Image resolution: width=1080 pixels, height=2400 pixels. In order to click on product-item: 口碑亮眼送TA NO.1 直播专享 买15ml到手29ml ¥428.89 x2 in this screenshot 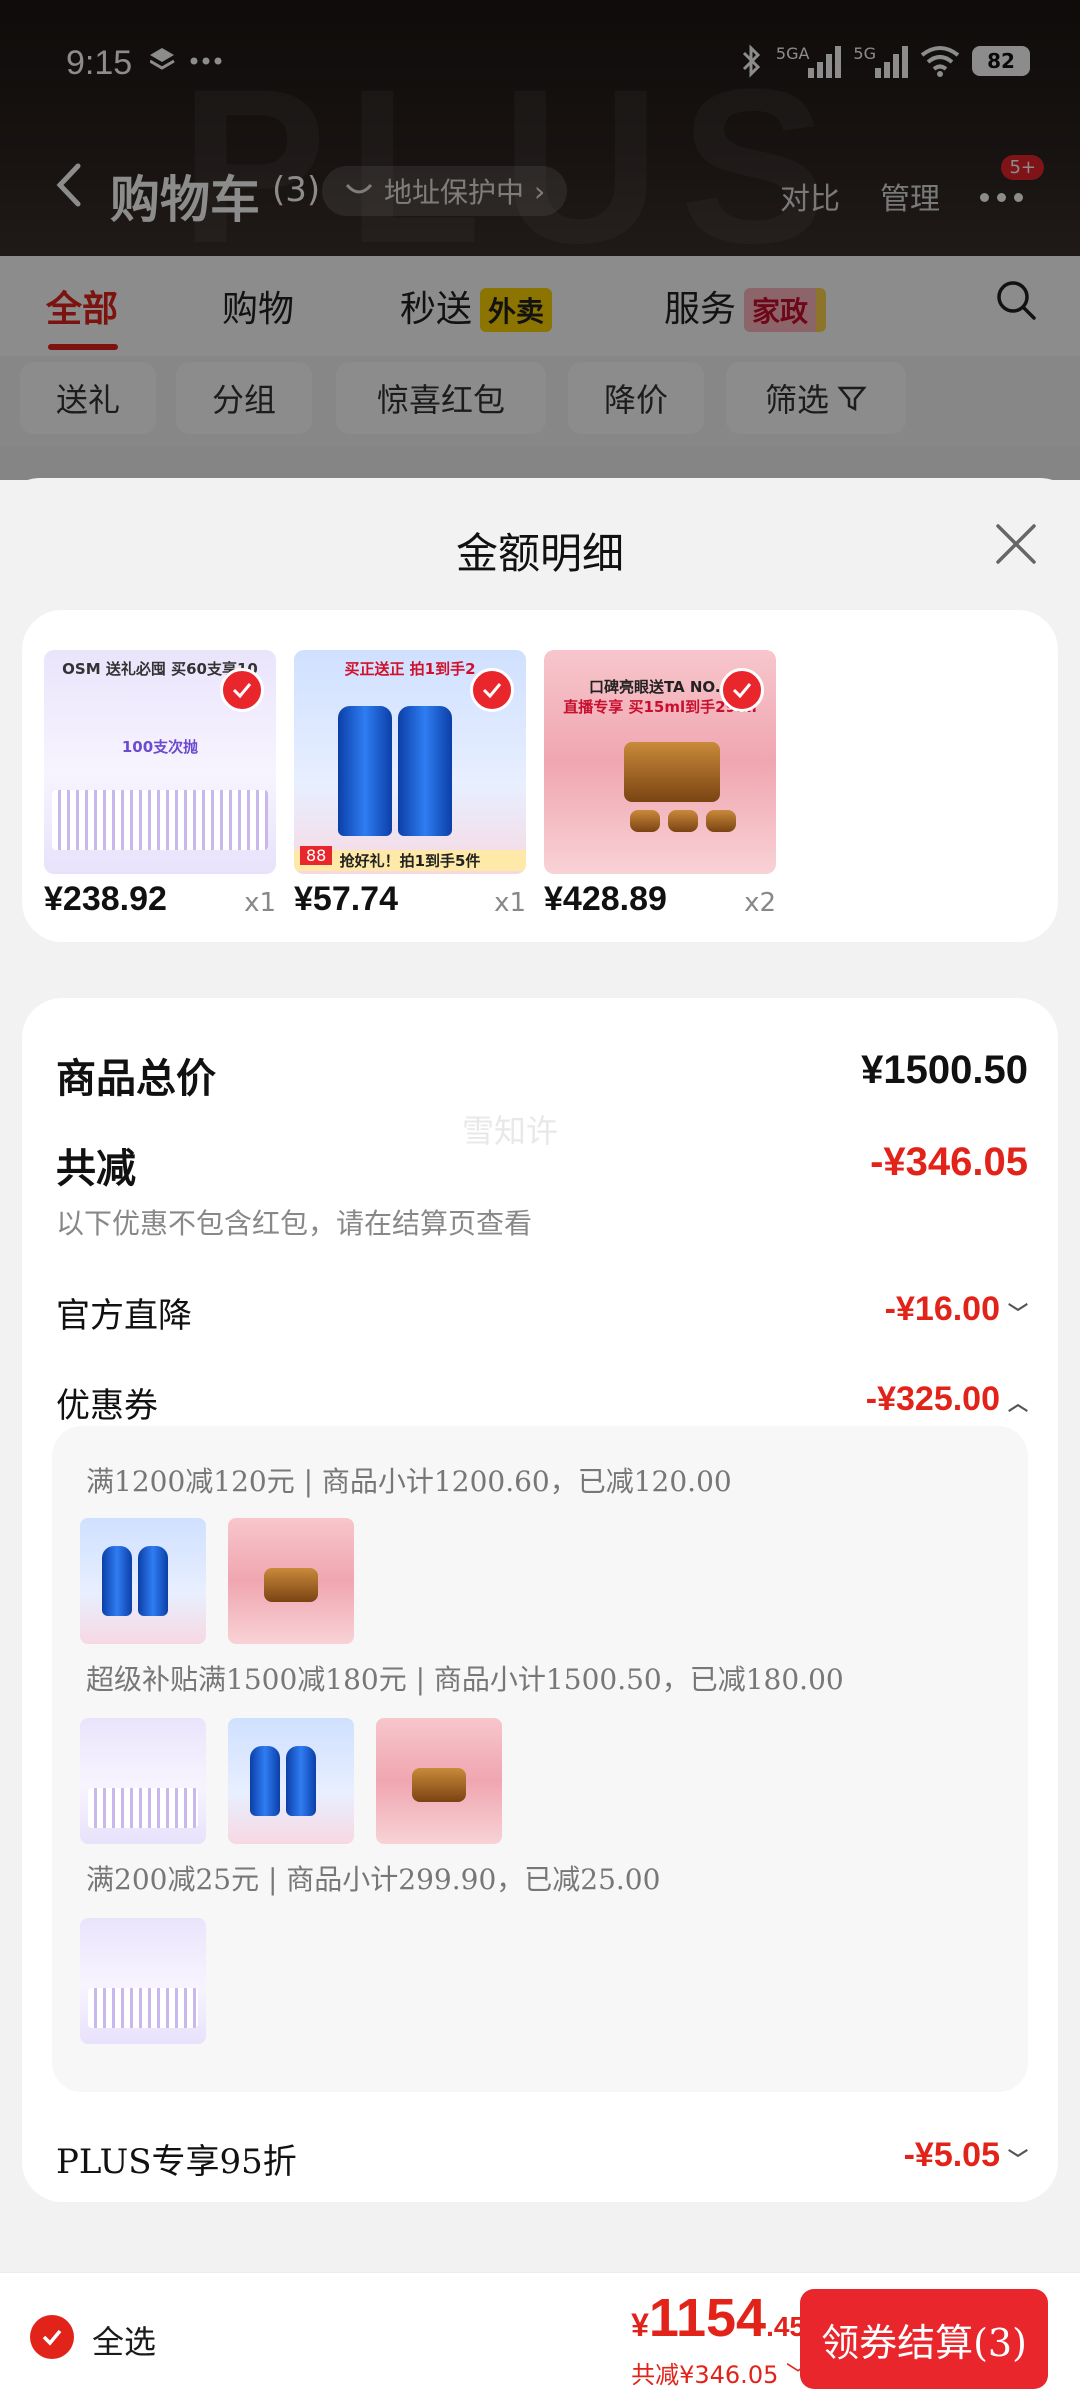, I will do `click(660, 784)`.